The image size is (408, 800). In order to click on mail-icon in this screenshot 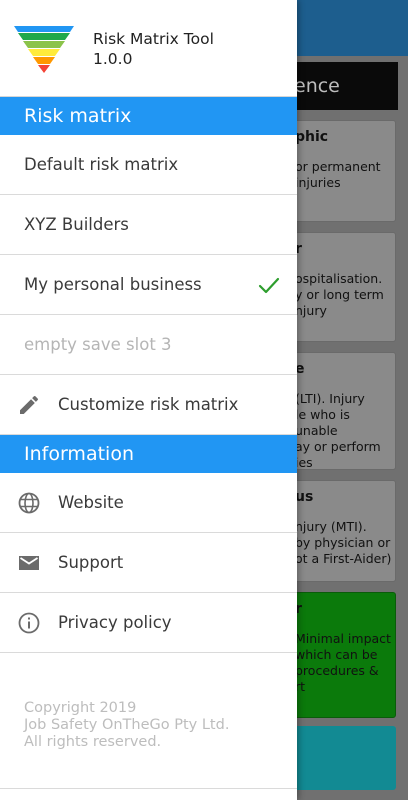, I will do `click(29, 563)`.